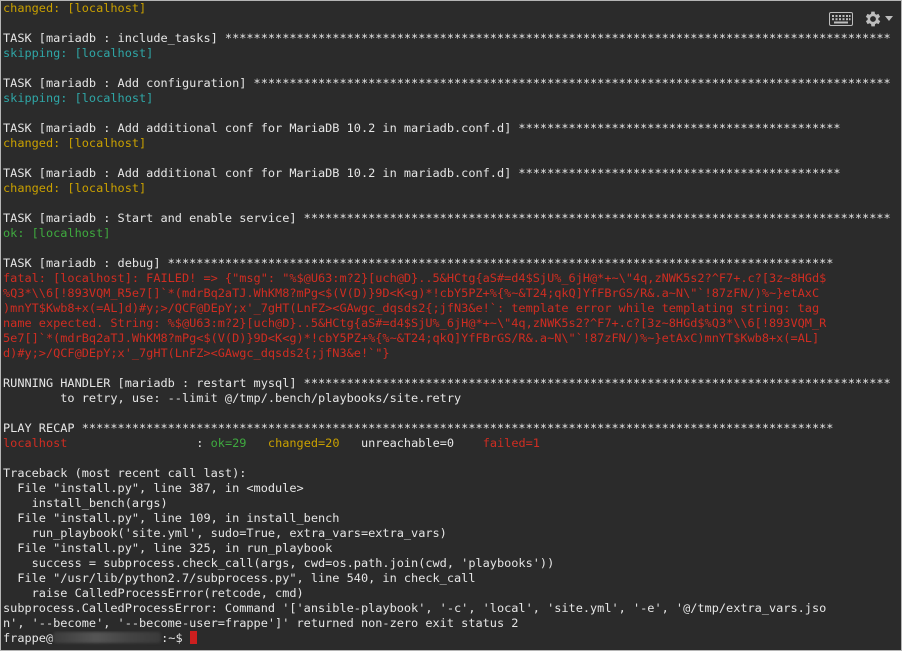 The height and width of the screenshot is (651, 902). Describe the element at coordinates (511, 443) in the screenshot. I see `terminal-text: failed=1` at that location.